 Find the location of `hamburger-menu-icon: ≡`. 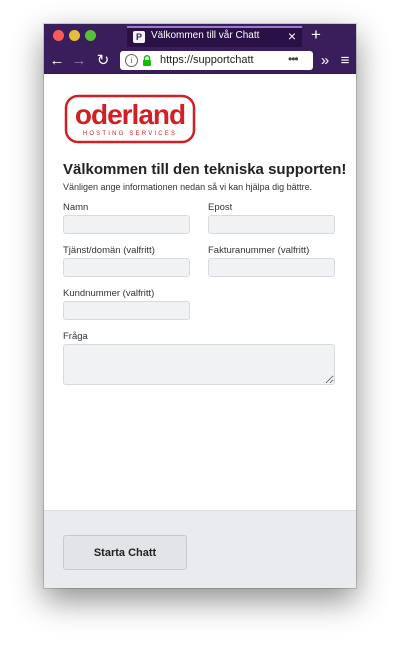

hamburger-menu-icon: ≡ is located at coordinates (345, 60).